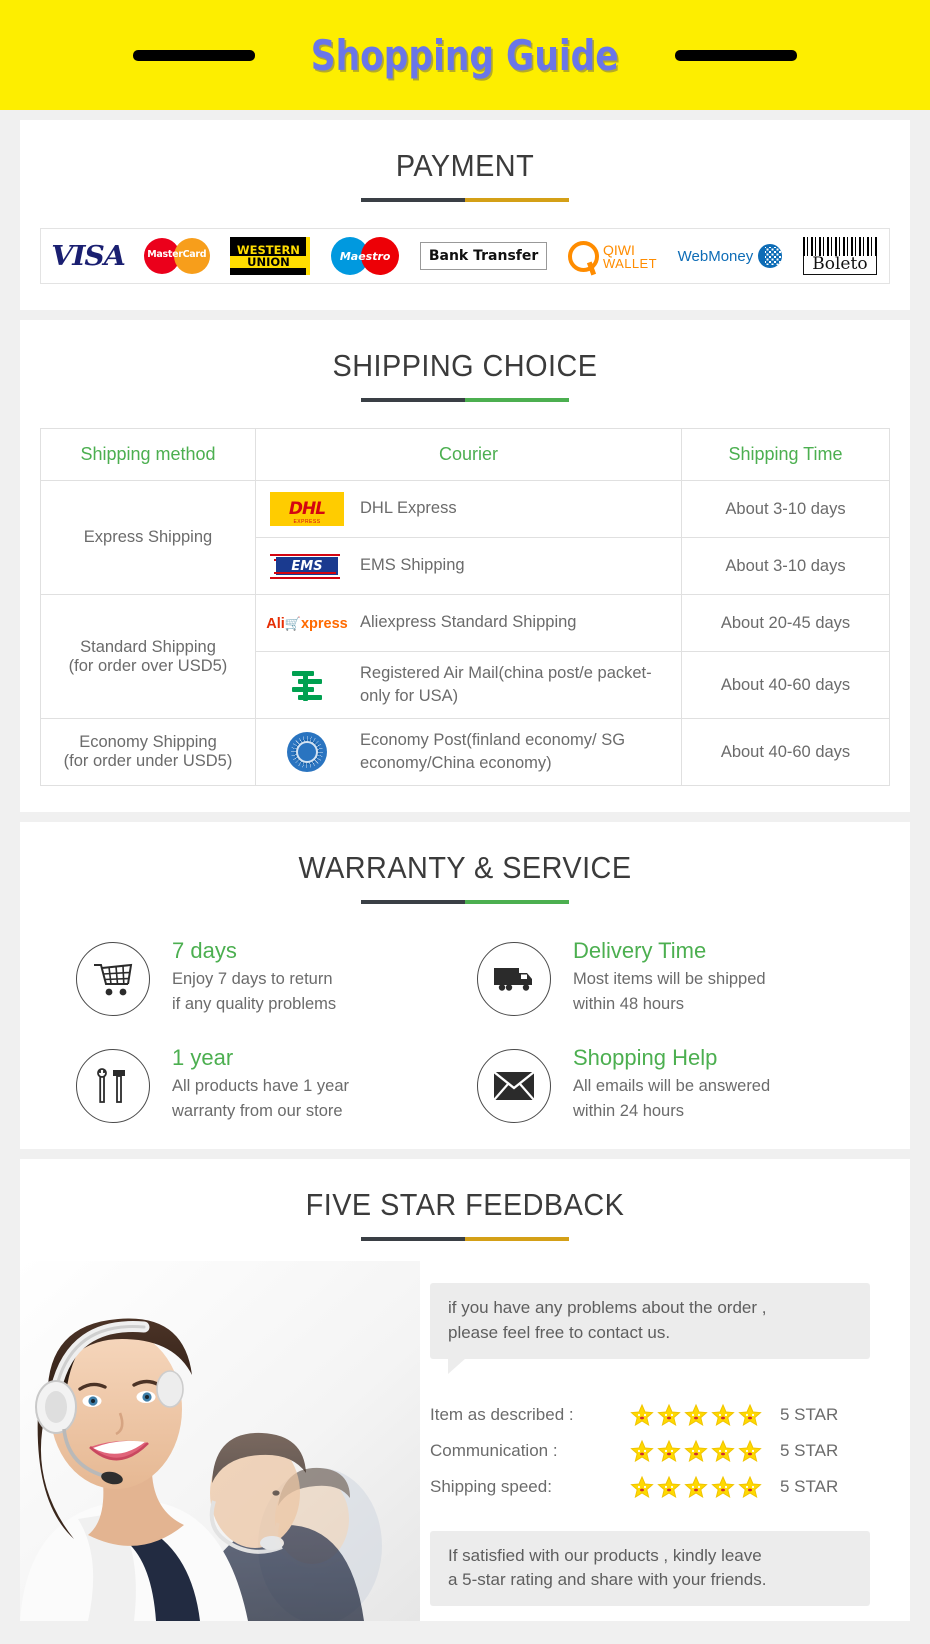  What do you see at coordinates (705, 1451) in the screenshot?
I see `rating-stars-communication` at bounding box center [705, 1451].